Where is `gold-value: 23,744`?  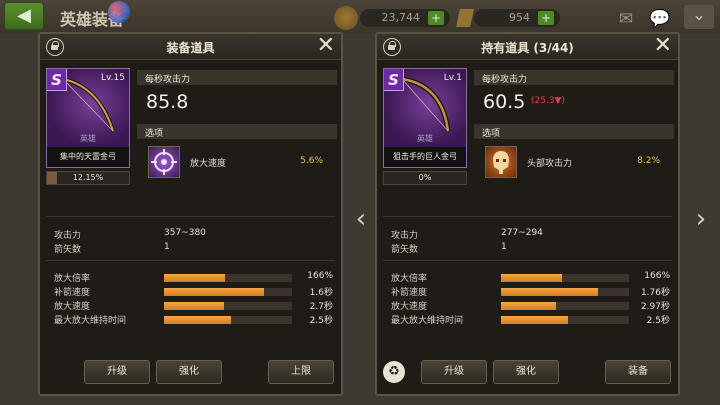
gold-value: 23,744 is located at coordinates (401, 17).